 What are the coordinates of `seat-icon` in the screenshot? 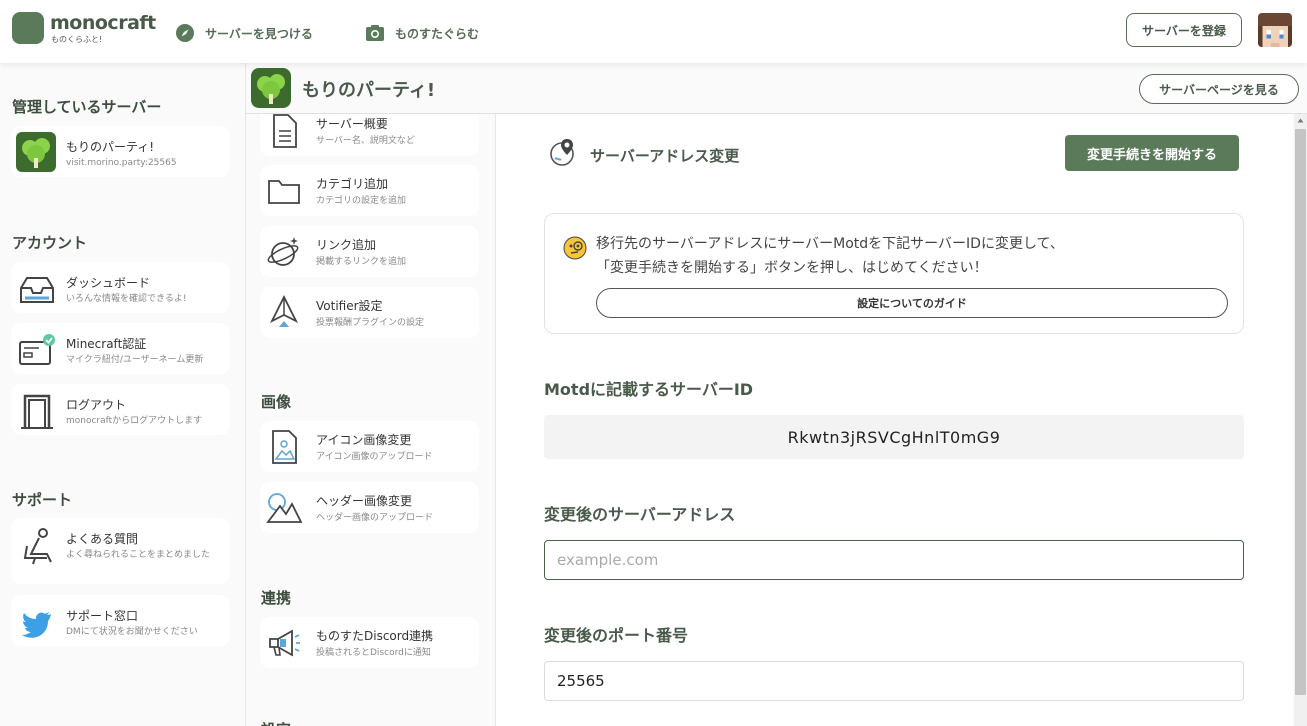 It's located at (37, 546).